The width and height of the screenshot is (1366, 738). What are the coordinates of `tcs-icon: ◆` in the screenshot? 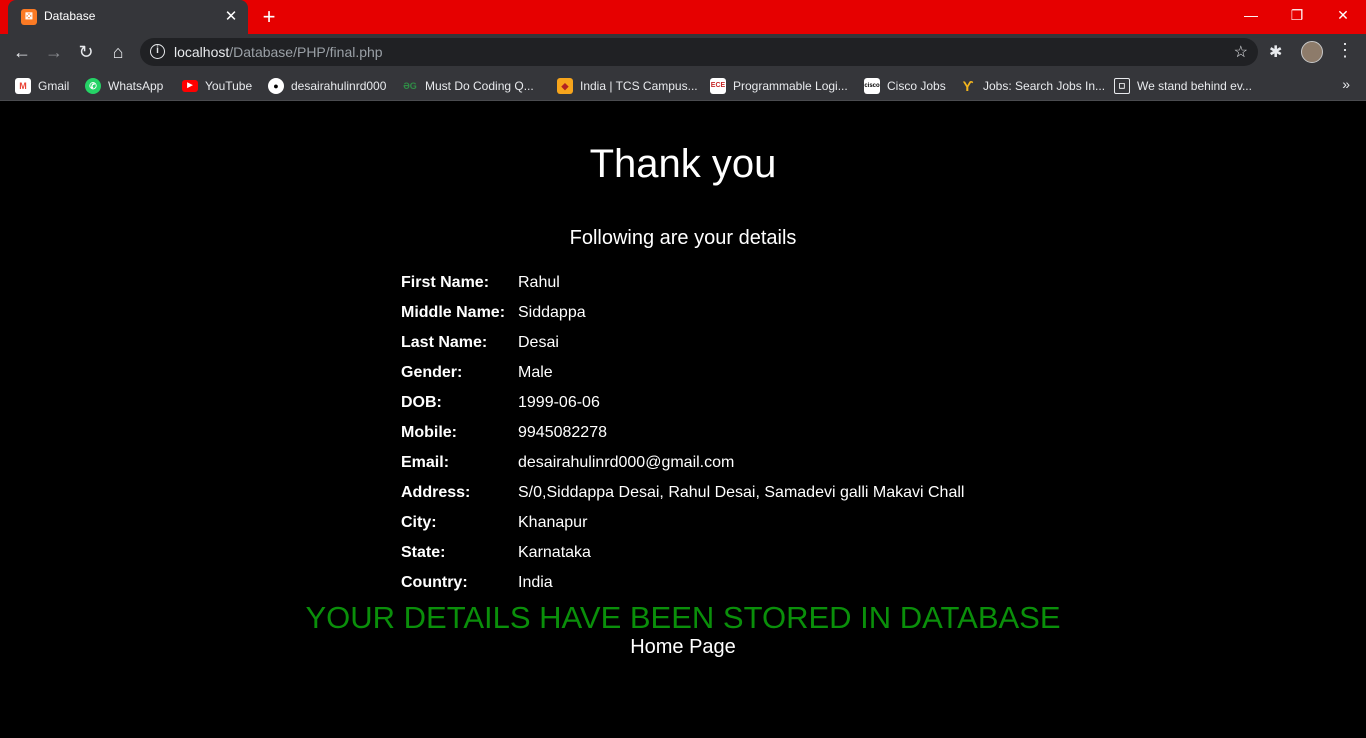 It's located at (565, 86).